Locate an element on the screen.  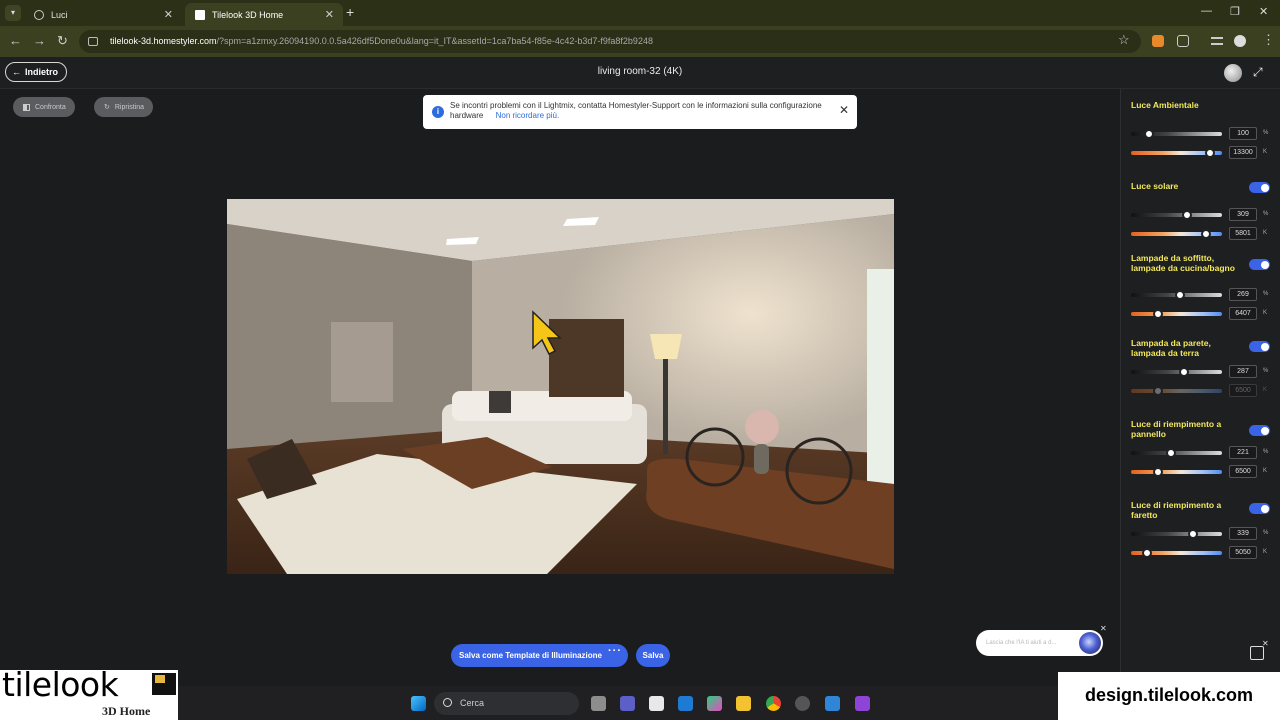
windows-start-icon is located at coordinates (418, 703).